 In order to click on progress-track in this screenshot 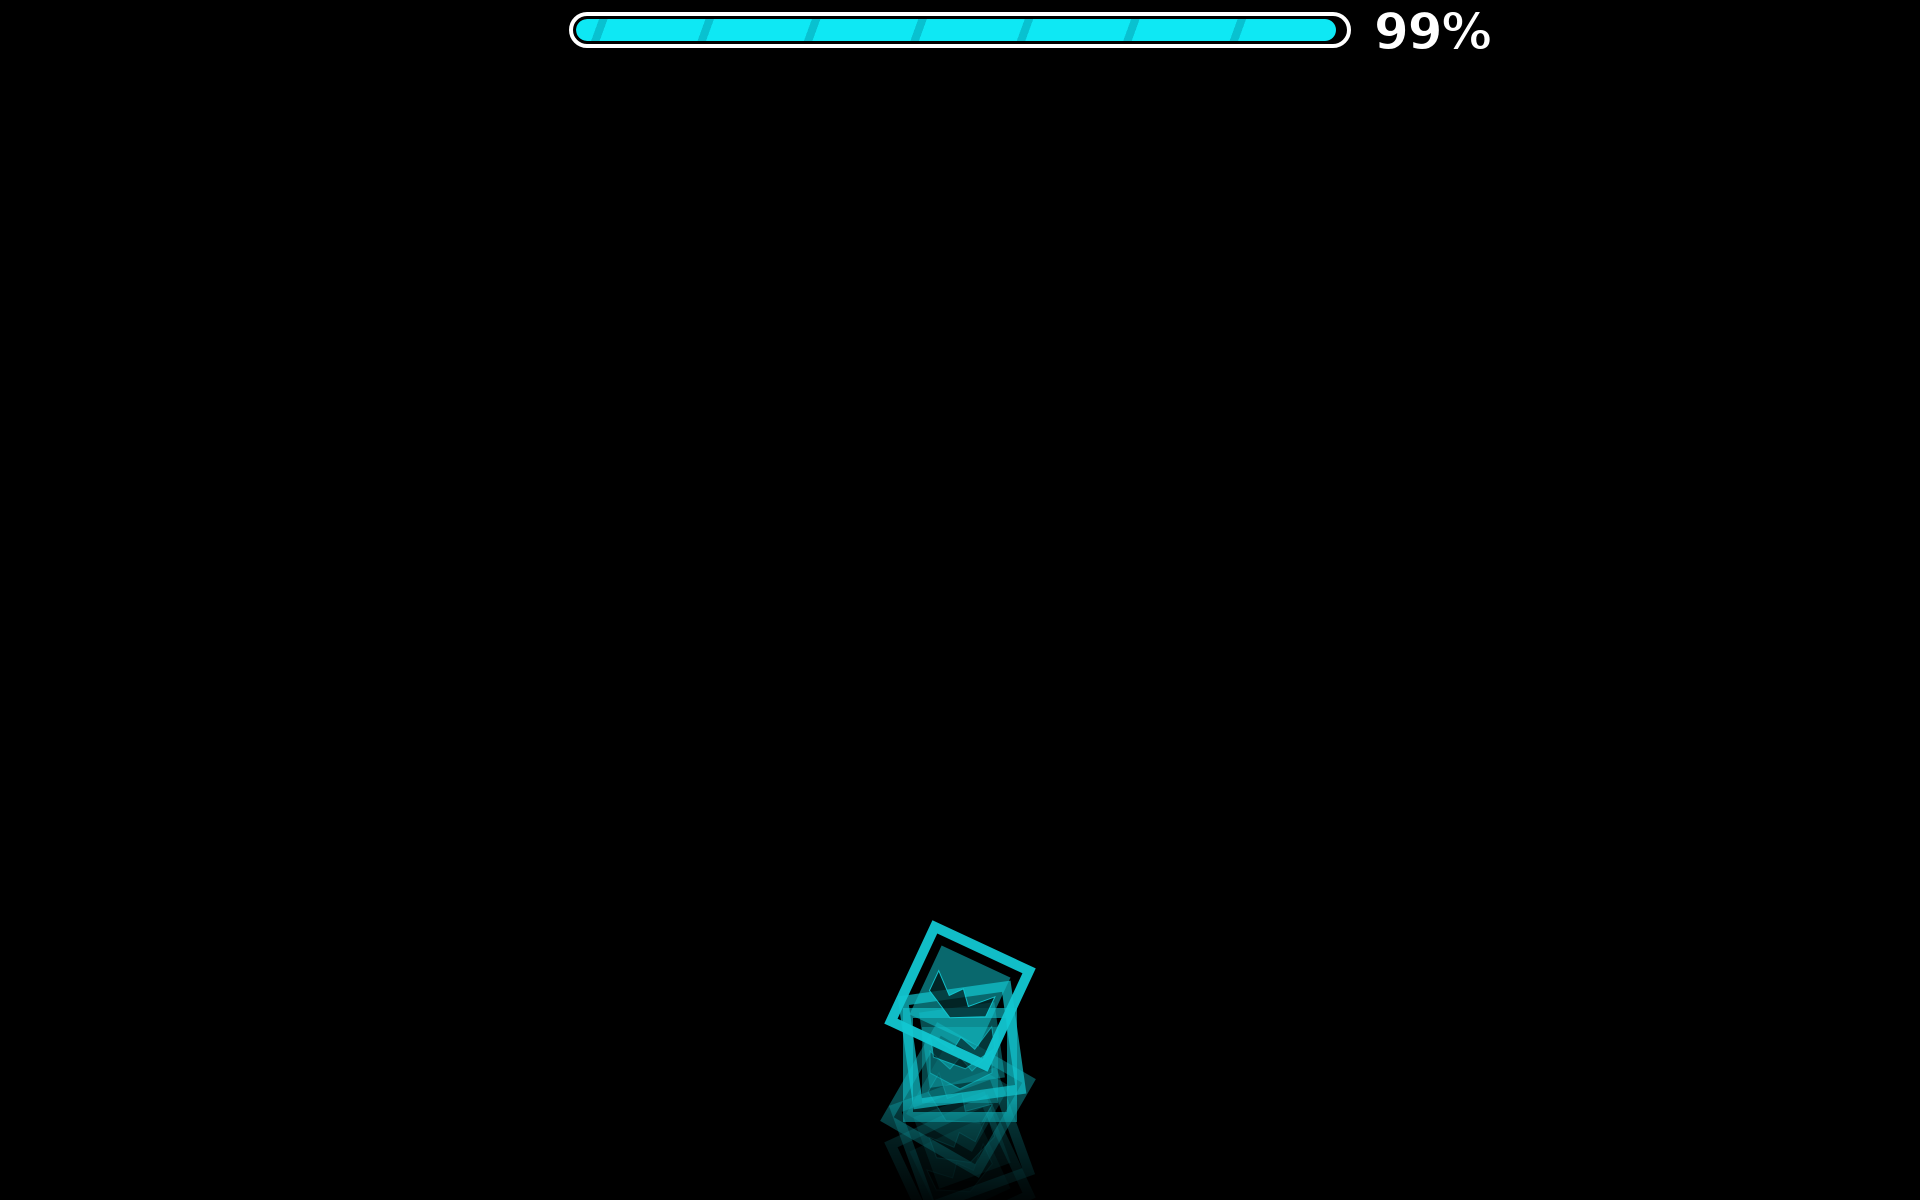, I will do `click(960, 30)`.